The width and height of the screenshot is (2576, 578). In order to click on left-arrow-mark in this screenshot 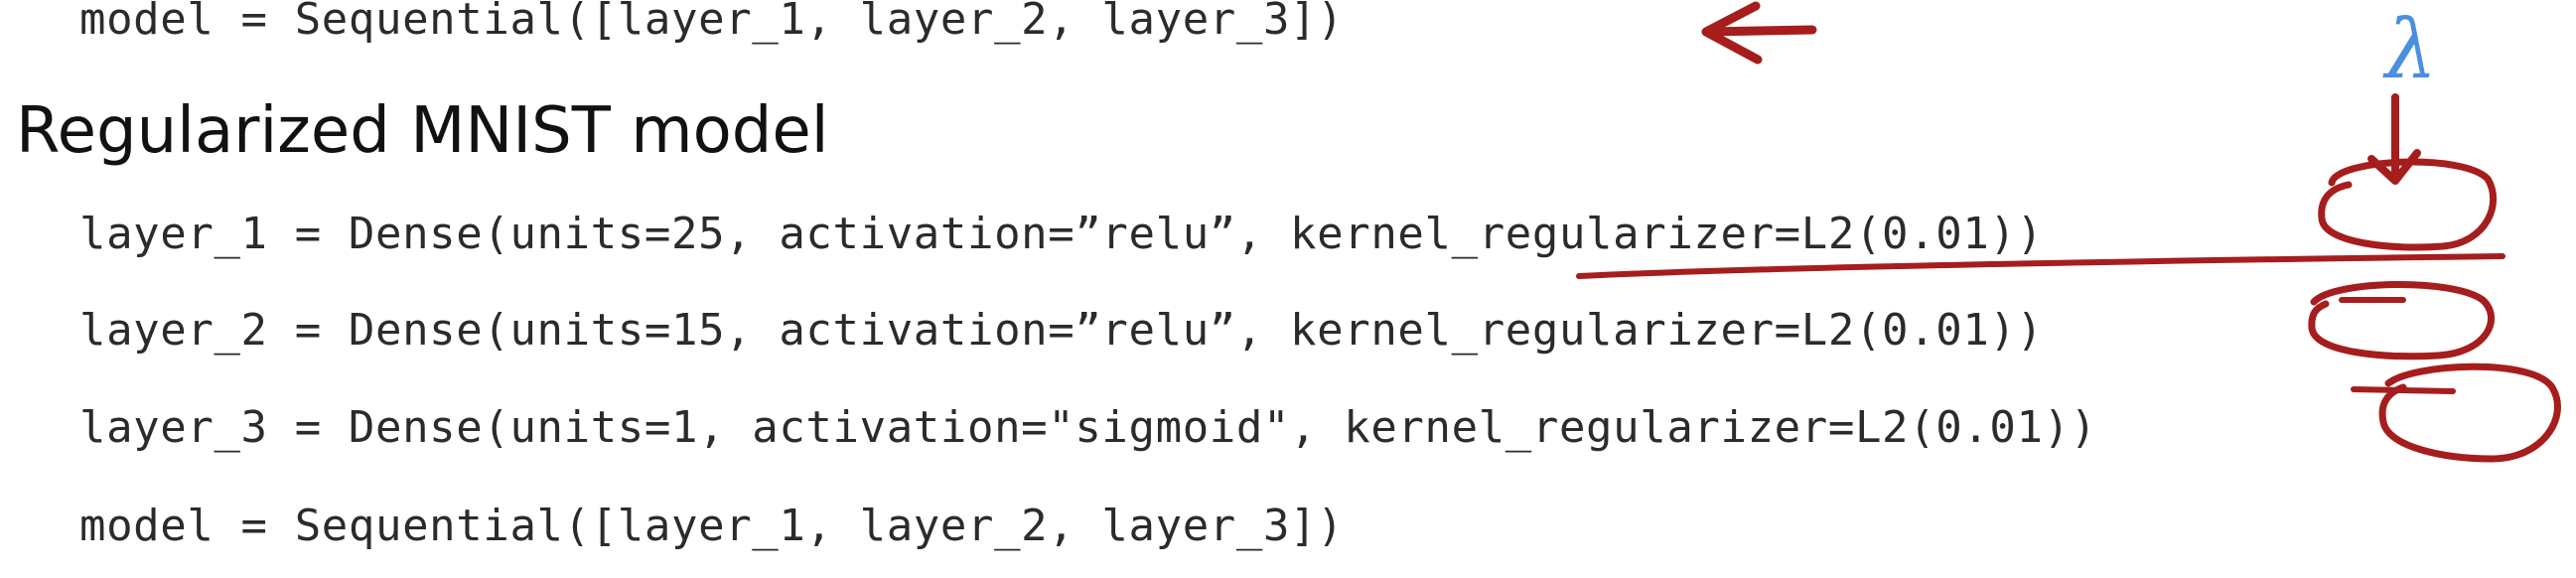, I will do `click(1759, 33)`.